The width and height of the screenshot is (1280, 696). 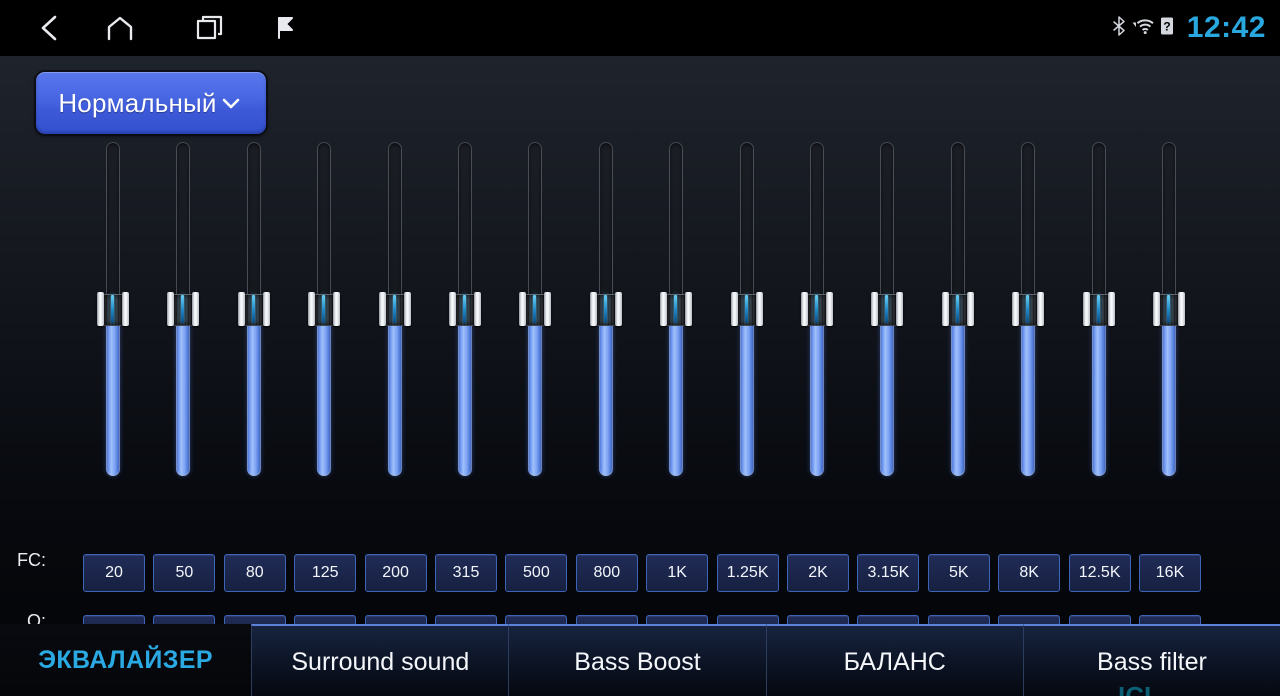 What do you see at coordinates (254, 573) in the screenshot?
I see `fc-value-box: 80` at bounding box center [254, 573].